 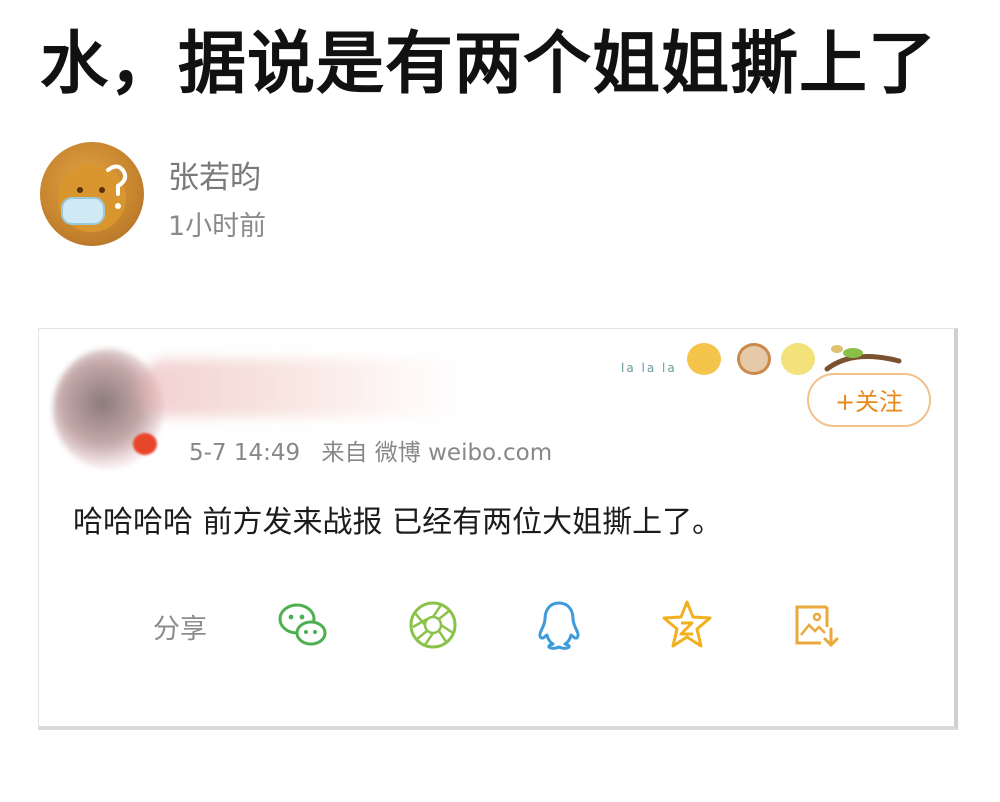 I want to click on blurred-username, so click(x=304, y=388).